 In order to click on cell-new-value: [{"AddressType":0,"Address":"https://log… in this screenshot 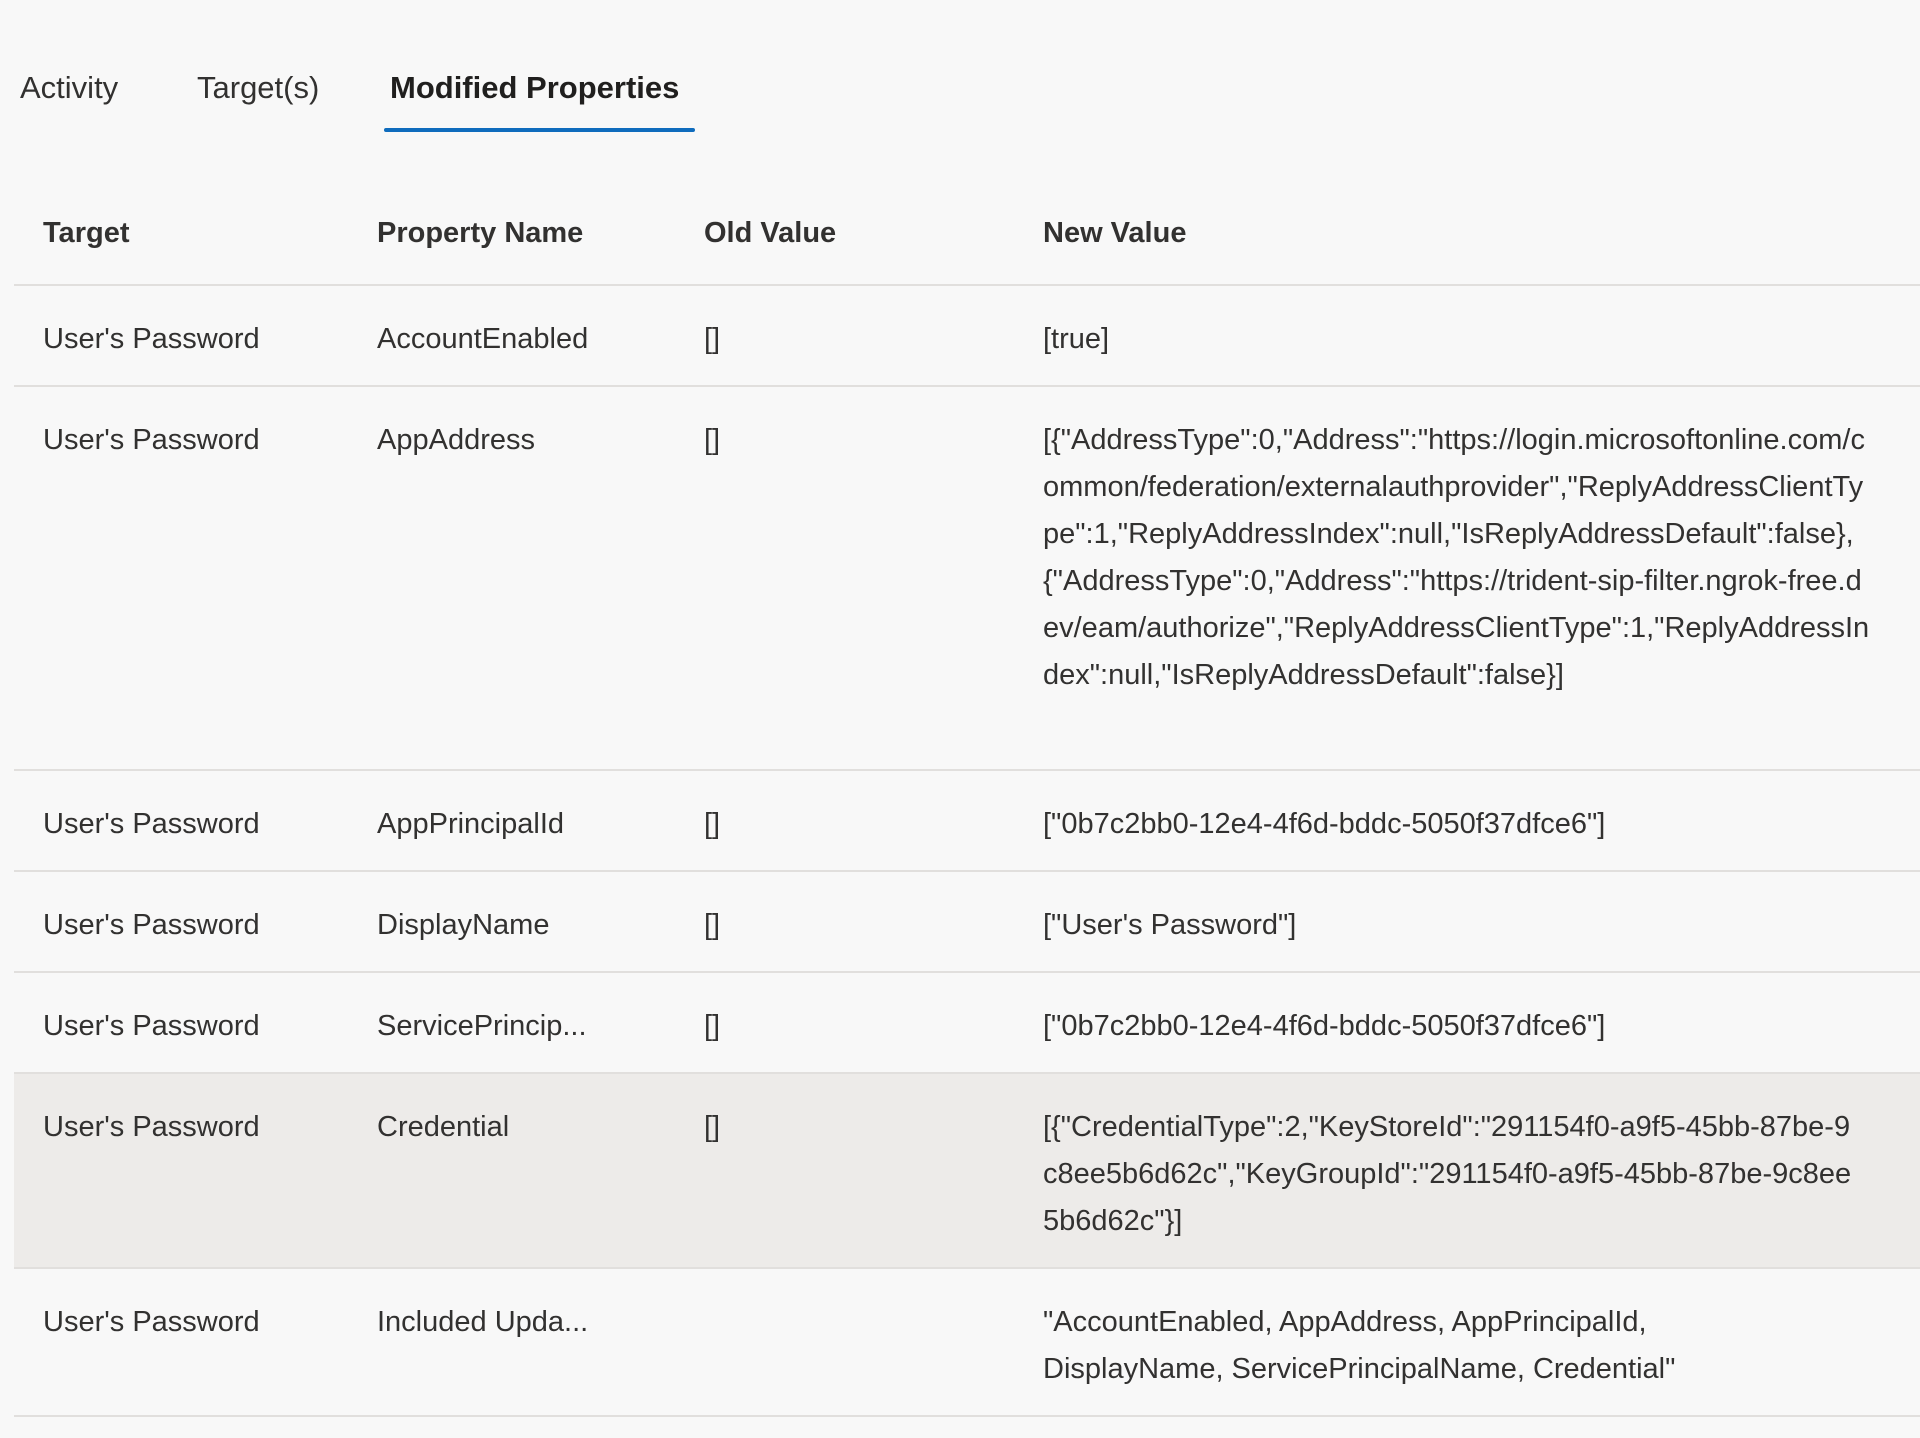, I will do `click(1456, 557)`.